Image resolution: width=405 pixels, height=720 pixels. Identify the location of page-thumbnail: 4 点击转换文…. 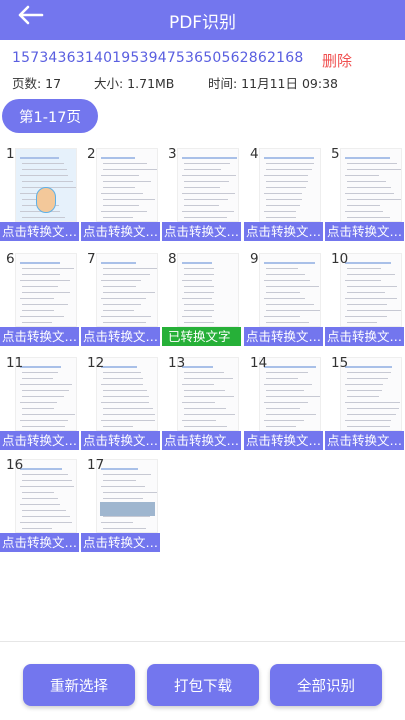
(283, 193).